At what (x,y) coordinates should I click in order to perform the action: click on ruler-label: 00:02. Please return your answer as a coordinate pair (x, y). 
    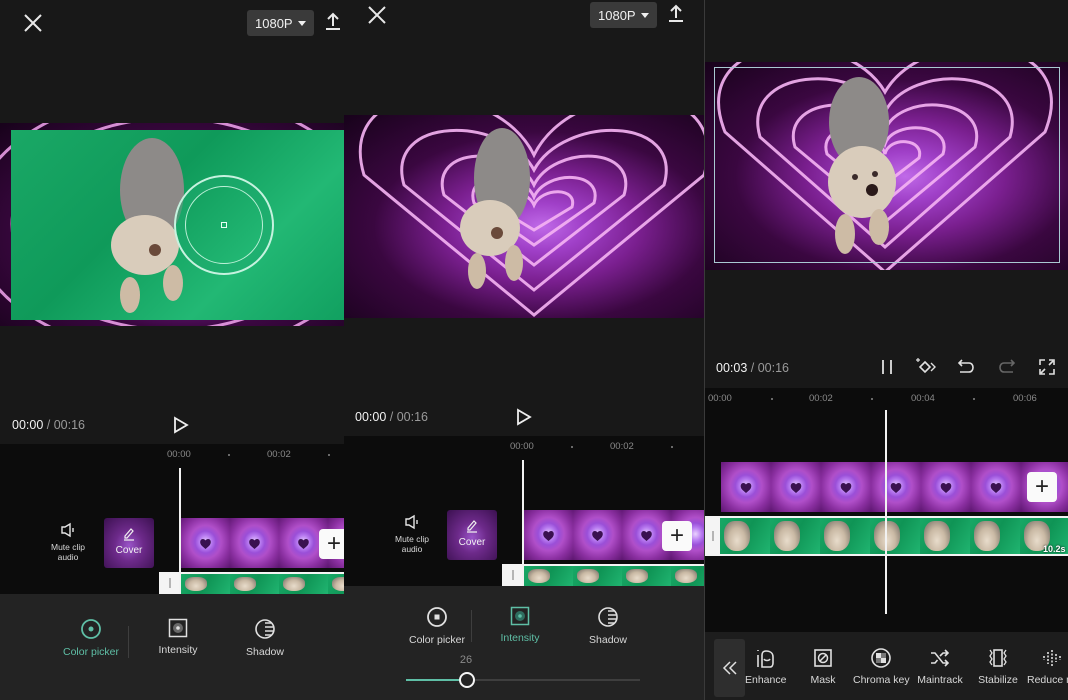
    Looking at the image, I should click on (622, 446).